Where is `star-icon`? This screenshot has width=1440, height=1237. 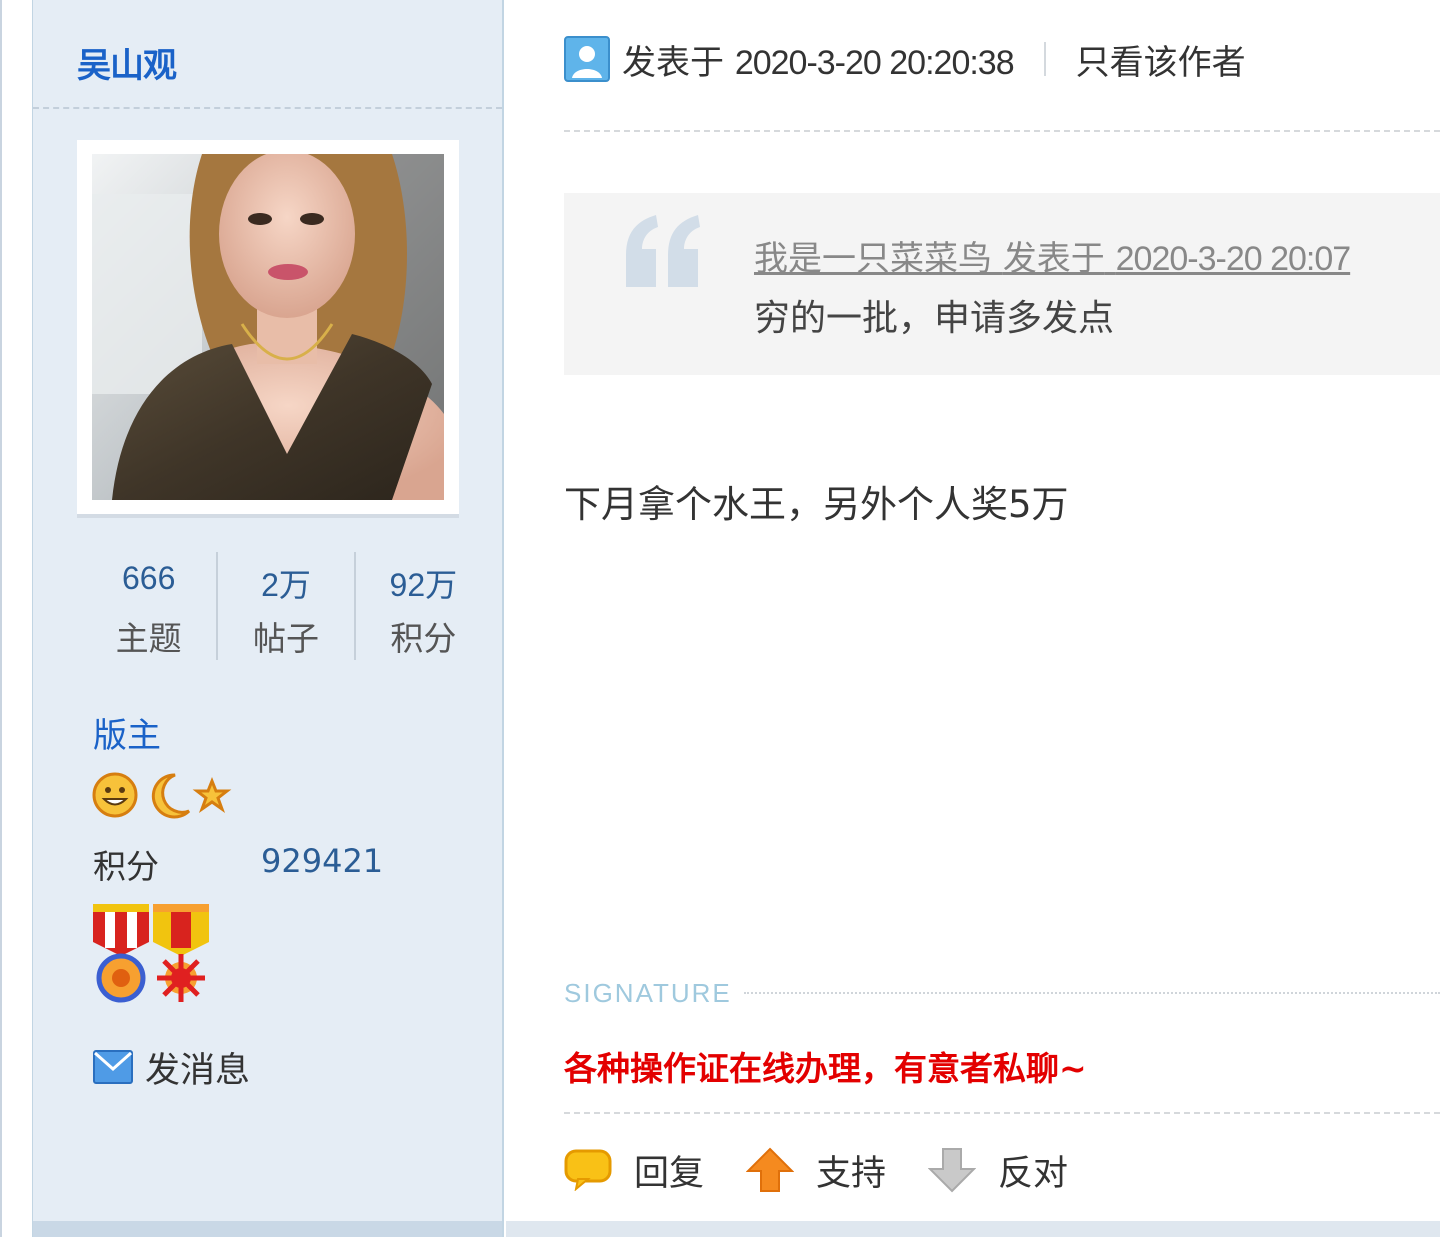 star-icon is located at coordinates (212, 794).